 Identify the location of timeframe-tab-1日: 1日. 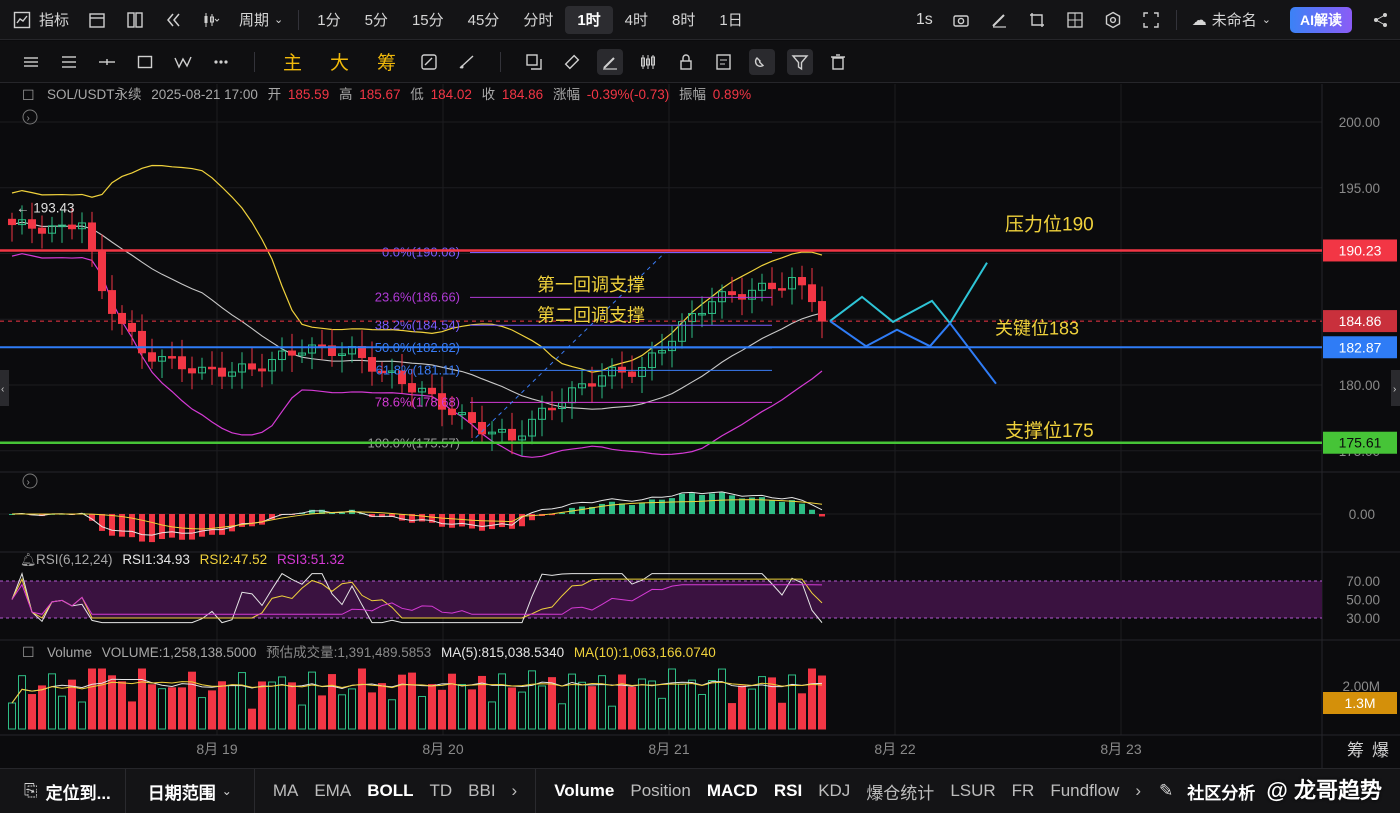
(730, 20).